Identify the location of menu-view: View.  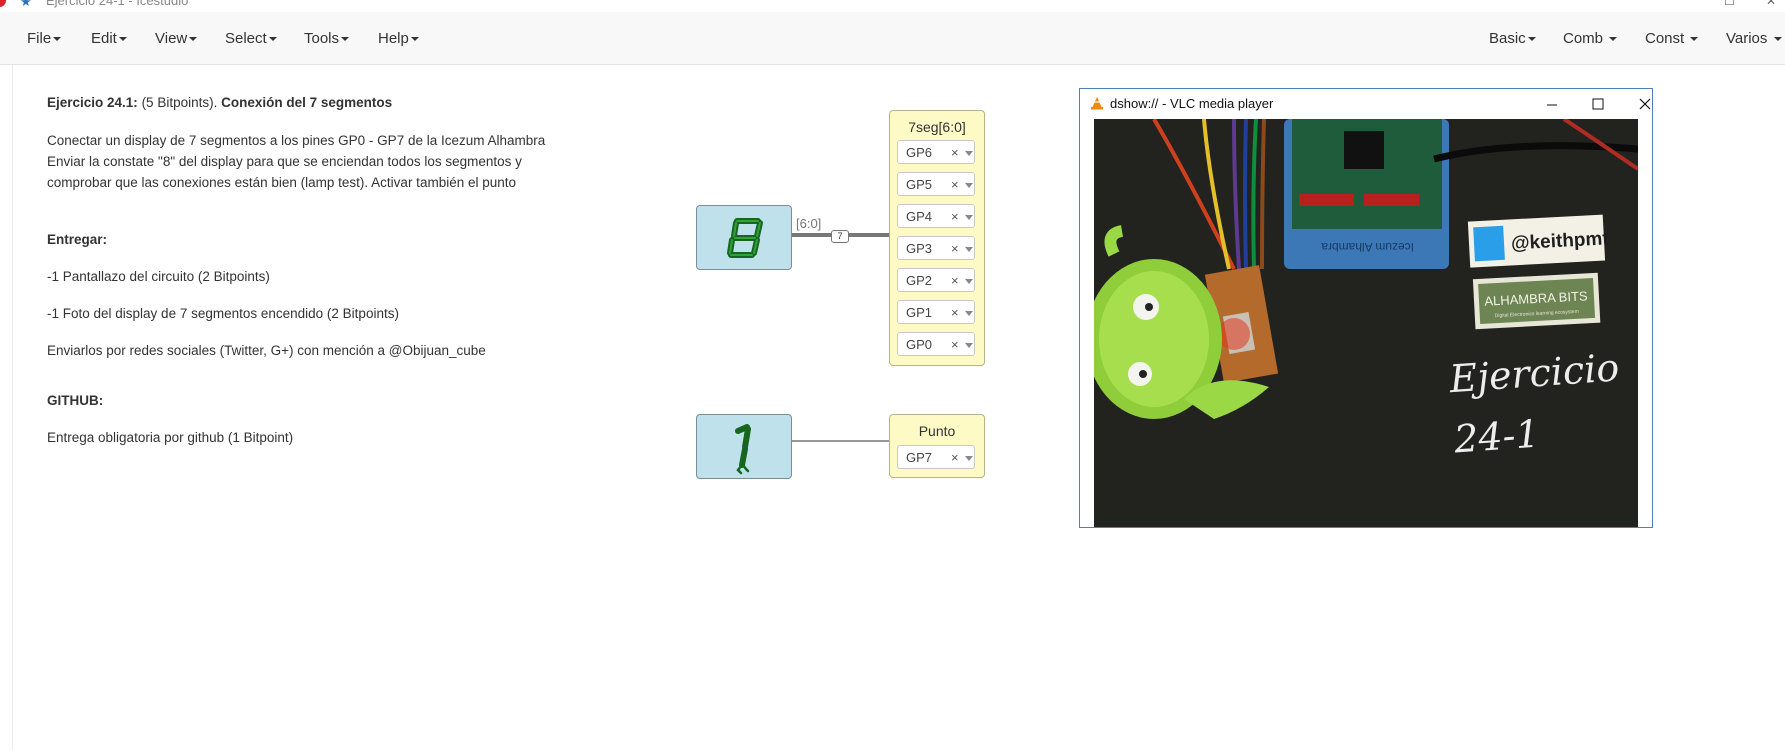
(176, 38).